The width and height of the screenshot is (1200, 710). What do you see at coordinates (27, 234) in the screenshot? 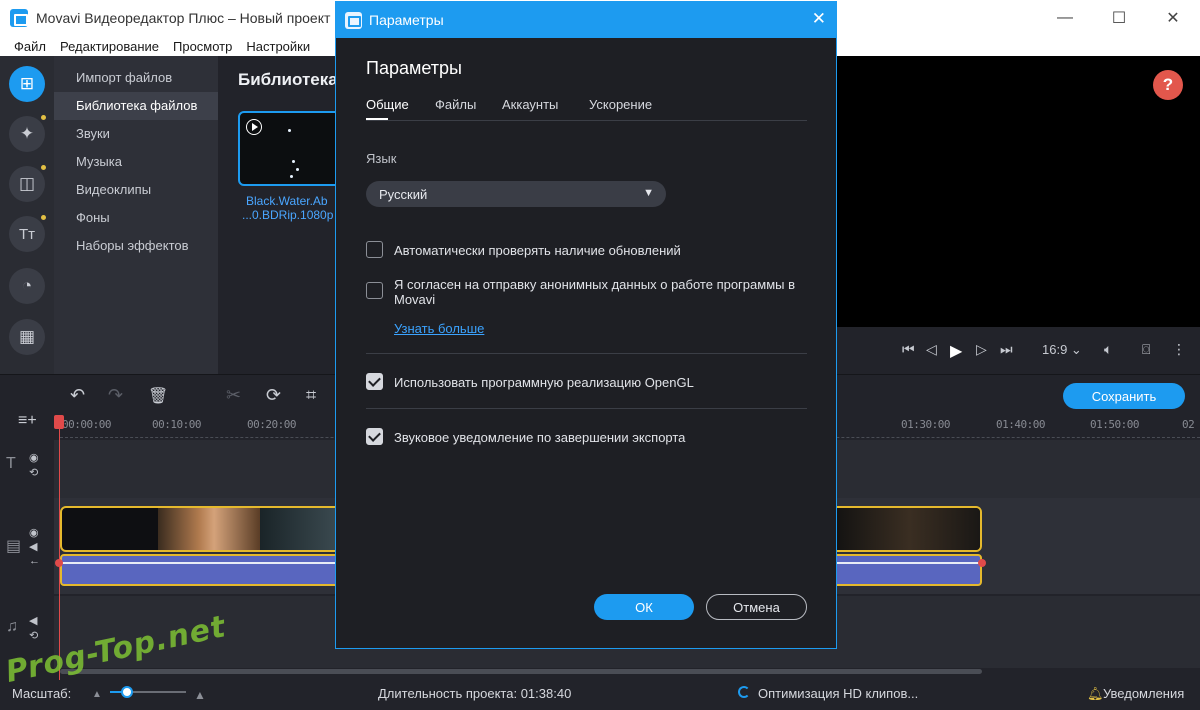
I see `titles-icon: Tт` at bounding box center [27, 234].